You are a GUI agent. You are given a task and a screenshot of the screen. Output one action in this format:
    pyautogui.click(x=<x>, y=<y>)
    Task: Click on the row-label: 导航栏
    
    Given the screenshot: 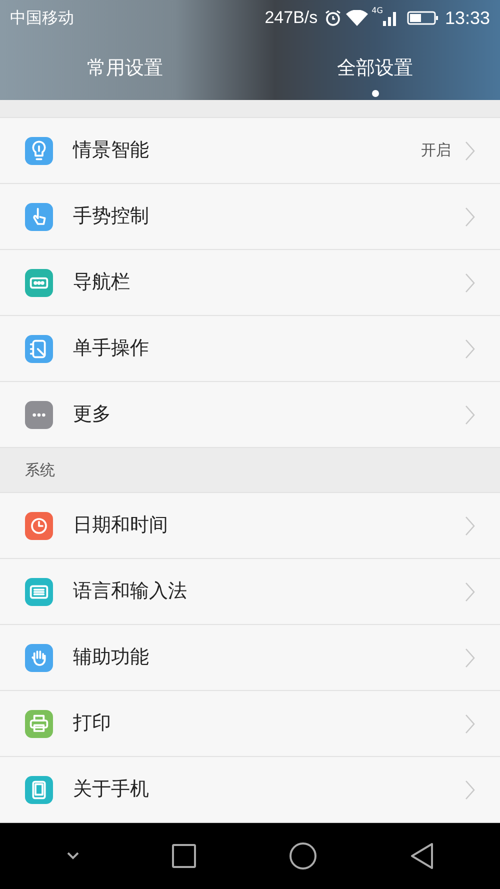 What is the action you would take?
    pyautogui.click(x=102, y=283)
    